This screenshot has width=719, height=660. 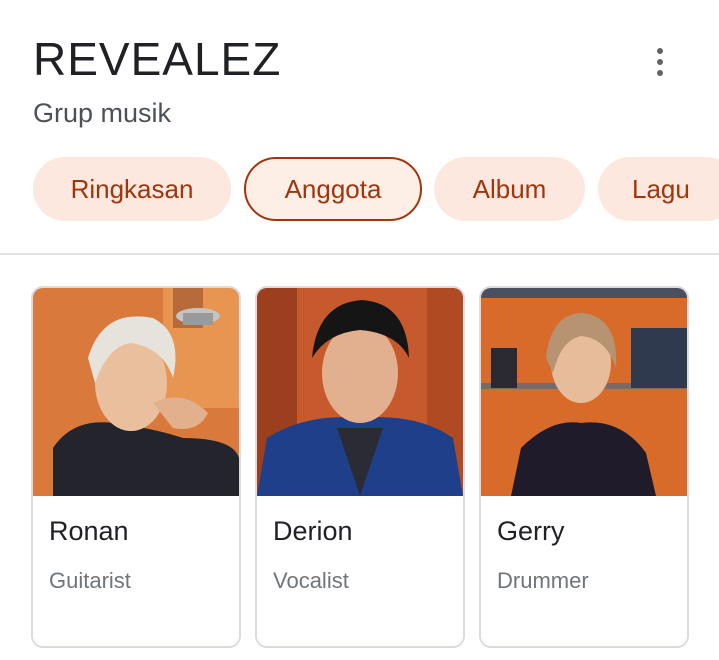 I want to click on more-vert-icon, so click(x=660, y=51).